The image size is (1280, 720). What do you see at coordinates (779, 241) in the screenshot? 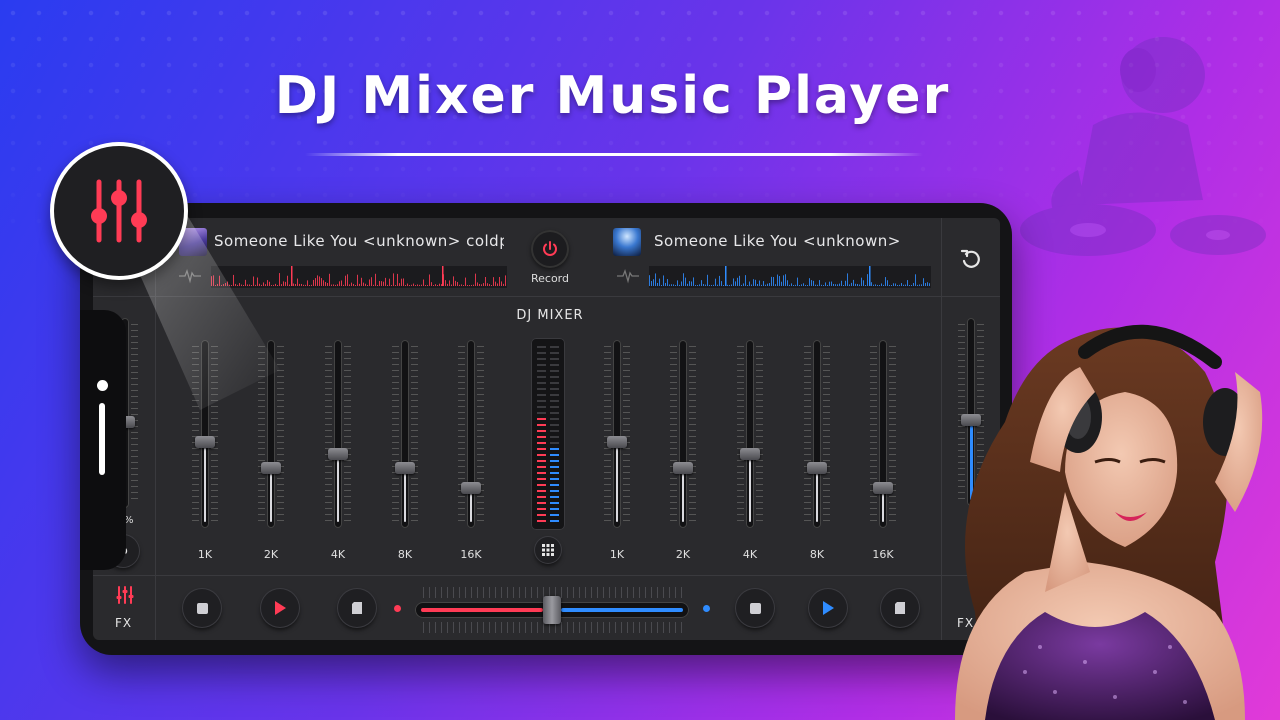
I see `track-title-right: Someone Like You <unknown> coldplay` at bounding box center [779, 241].